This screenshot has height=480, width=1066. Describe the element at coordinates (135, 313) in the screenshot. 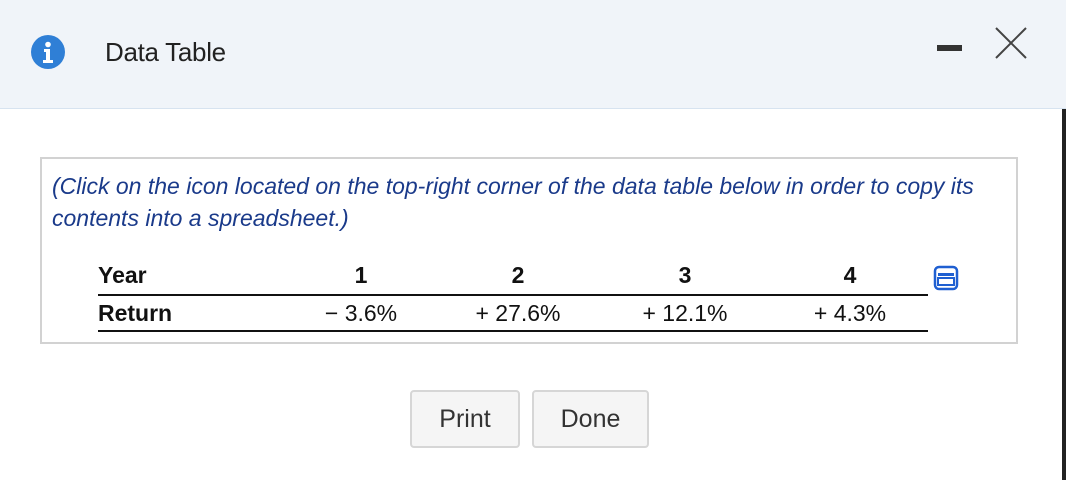

I see `return-label: Return` at that location.